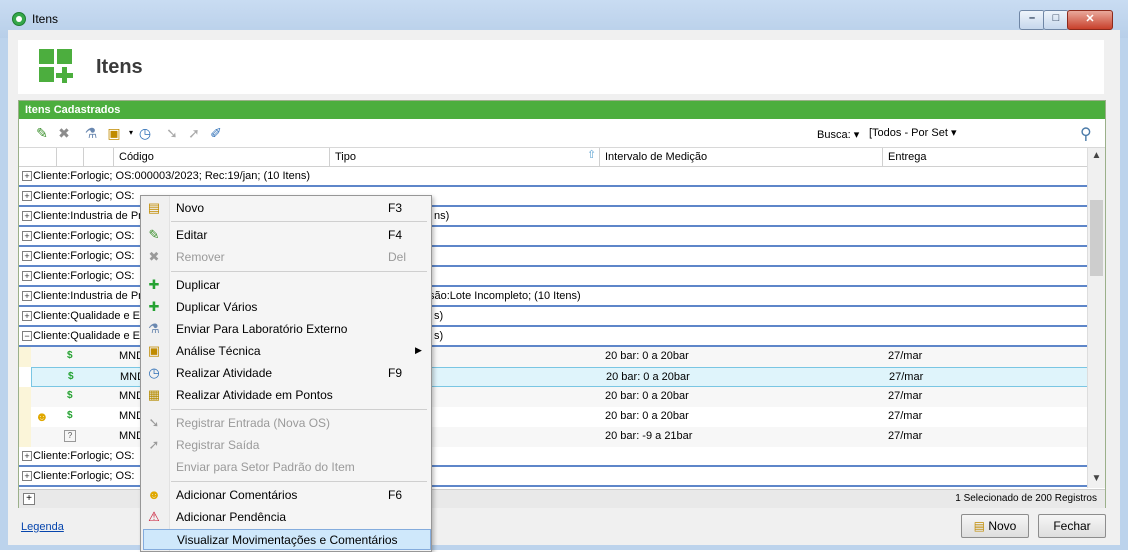  I want to click on minimize-button: –, so click(1032, 20).